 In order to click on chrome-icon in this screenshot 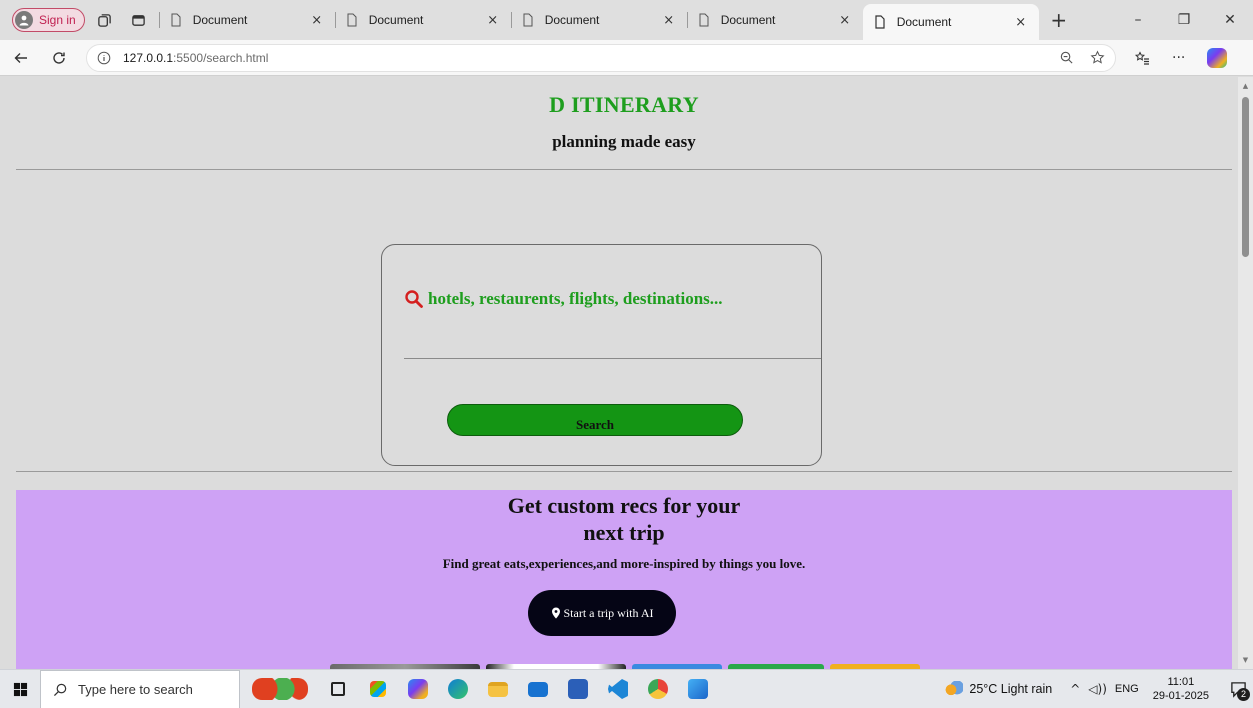, I will do `click(658, 689)`.